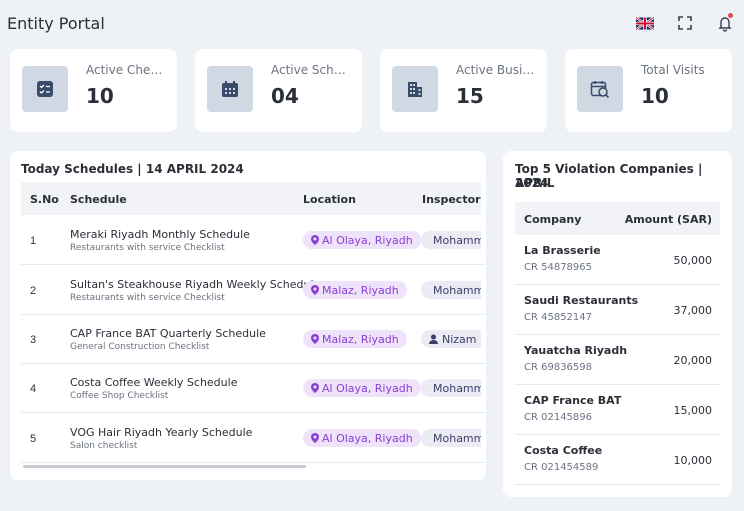 The image size is (744, 511). Describe the element at coordinates (617, 460) in the screenshot. I see `table-row: Costa Coffee CR 021454589 10,000` at that location.